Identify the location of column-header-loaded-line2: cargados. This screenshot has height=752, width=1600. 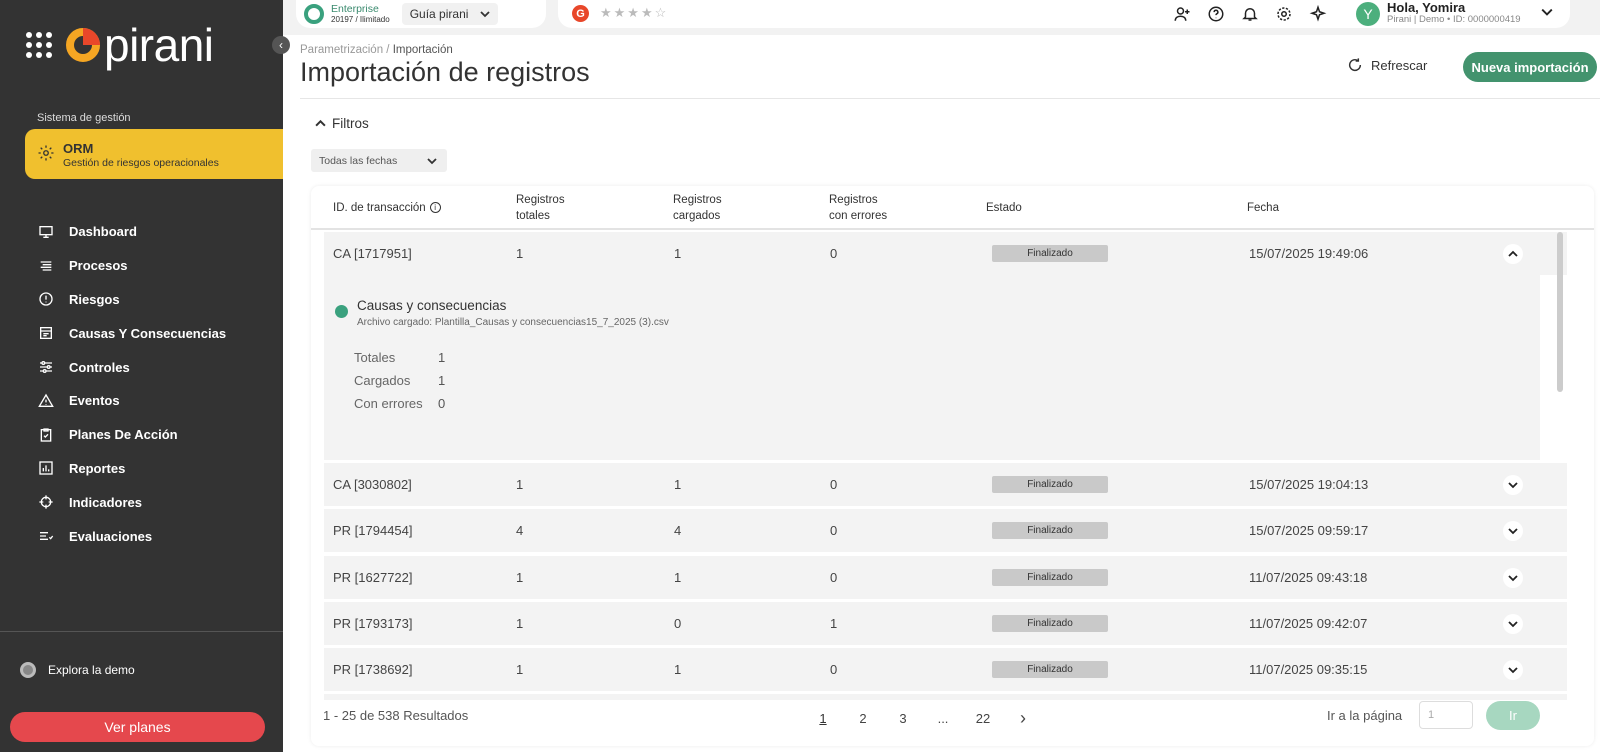
(697, 216).